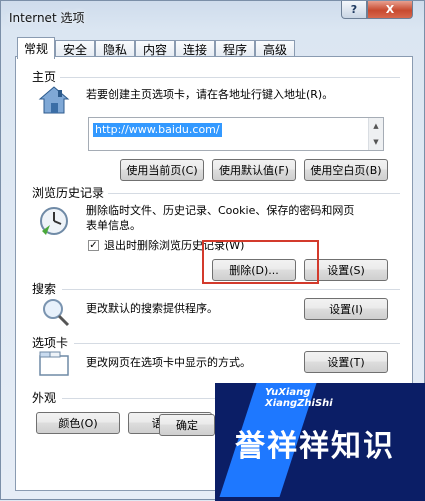 Image resolution: width=425 pixels, height=501 pixels. I want to click on search-group-label: 搜索, so click(46, 288).